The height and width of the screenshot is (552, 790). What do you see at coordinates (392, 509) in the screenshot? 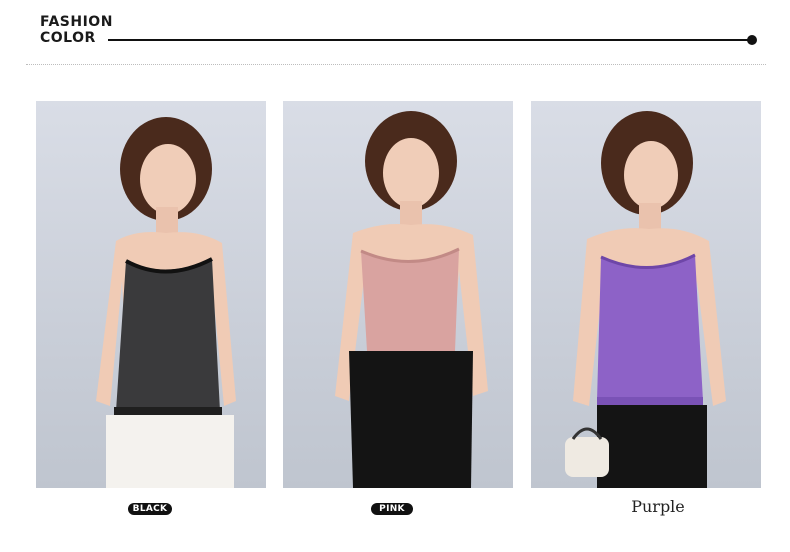
I see `color-label-pink: PINK` at bounding box center [392, 509].